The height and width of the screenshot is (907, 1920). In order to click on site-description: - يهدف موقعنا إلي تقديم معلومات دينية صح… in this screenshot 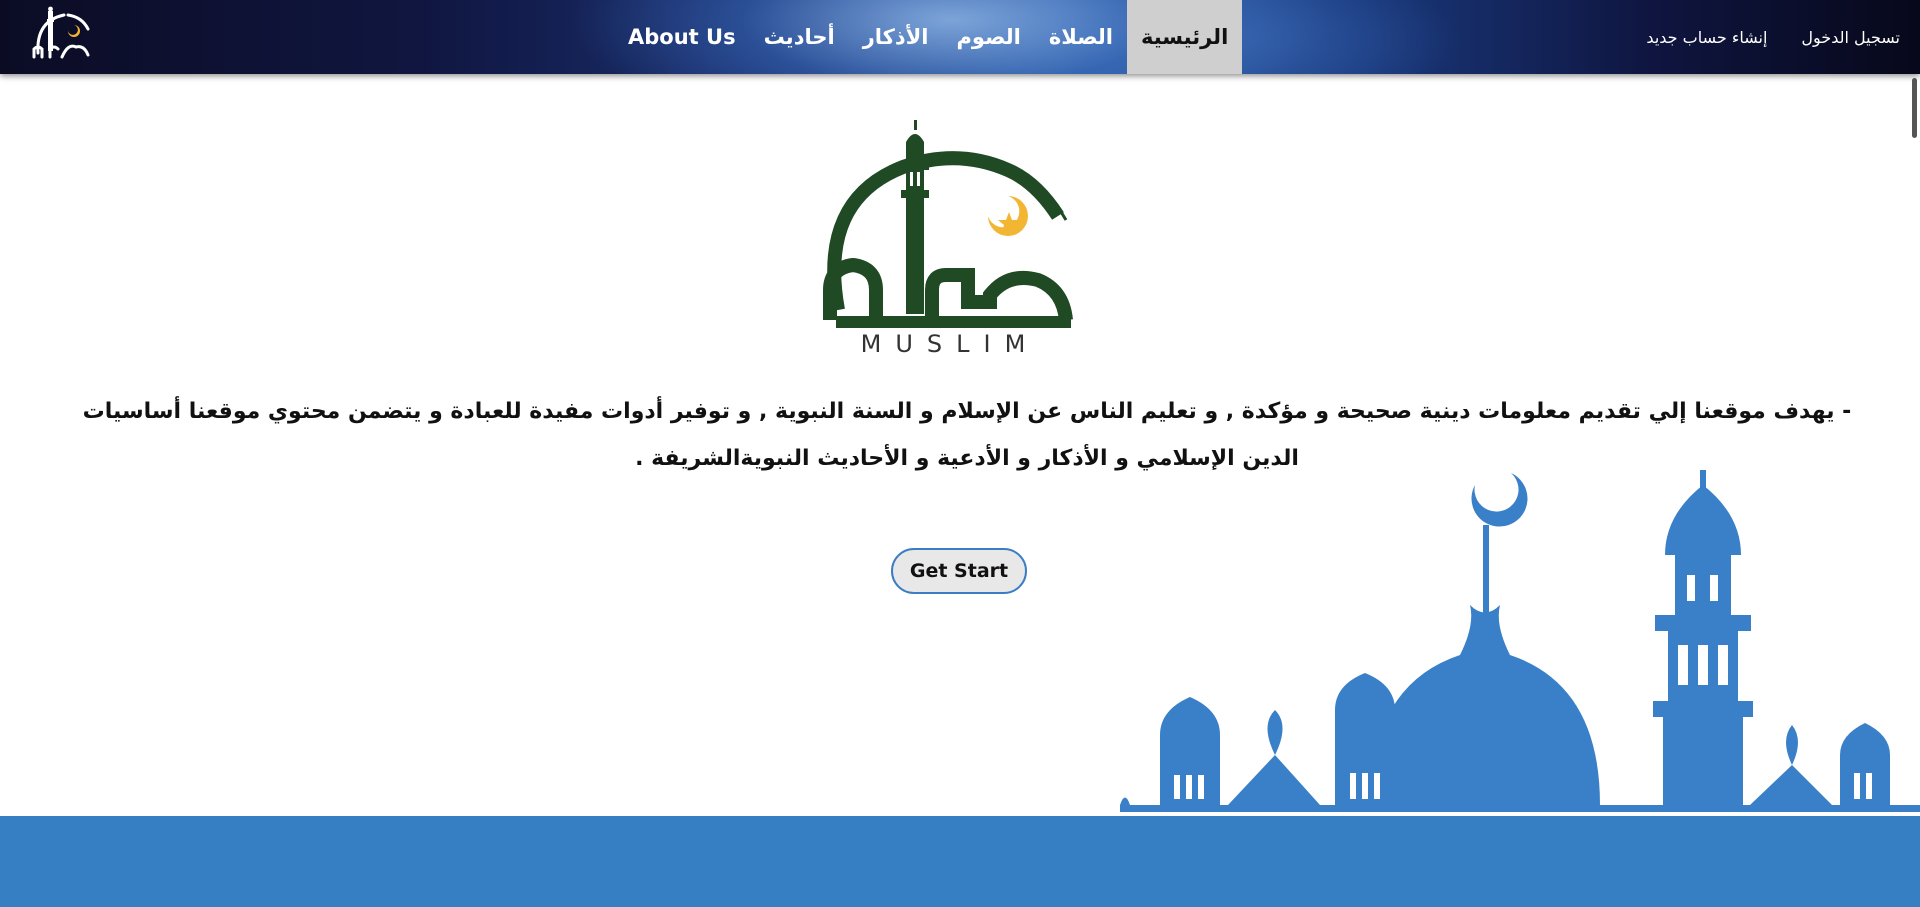, I will do `click(967, 435)`.